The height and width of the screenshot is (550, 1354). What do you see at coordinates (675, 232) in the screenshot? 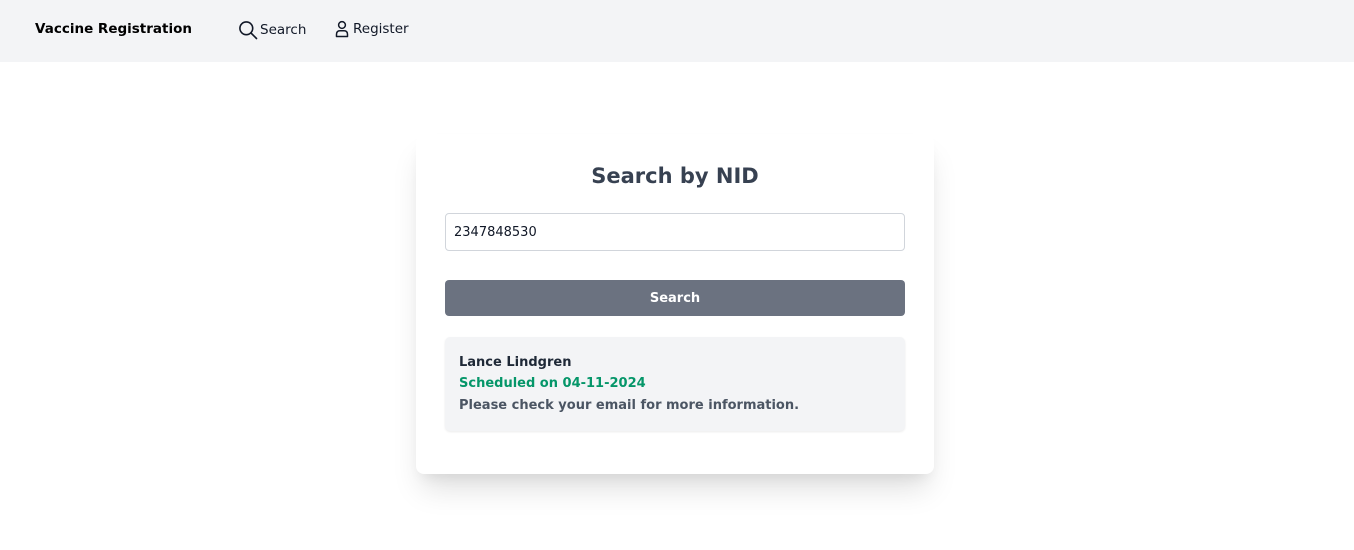
I see `nid-input` at bounding box center [675, 232].